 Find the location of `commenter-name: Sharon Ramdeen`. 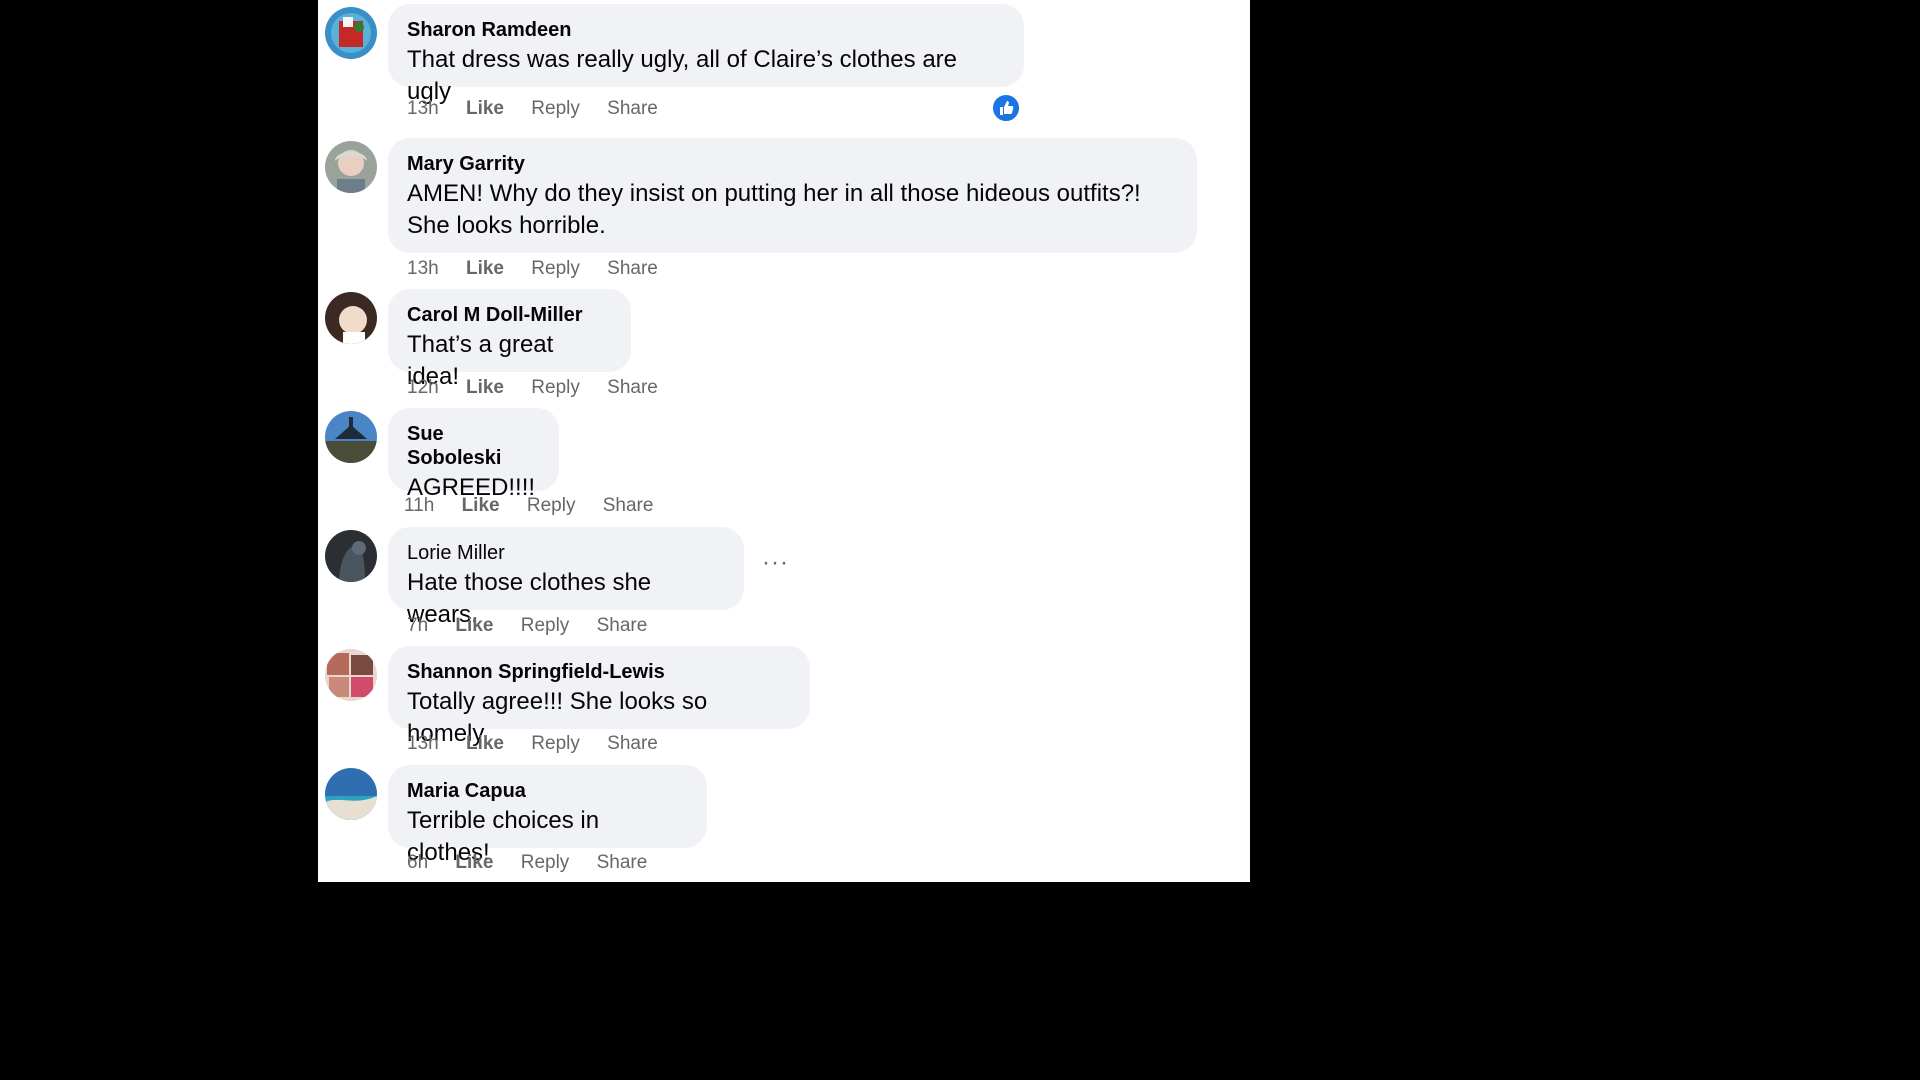

commenter-name: Sharon Ramdeen is located at coordinates (706, 30).